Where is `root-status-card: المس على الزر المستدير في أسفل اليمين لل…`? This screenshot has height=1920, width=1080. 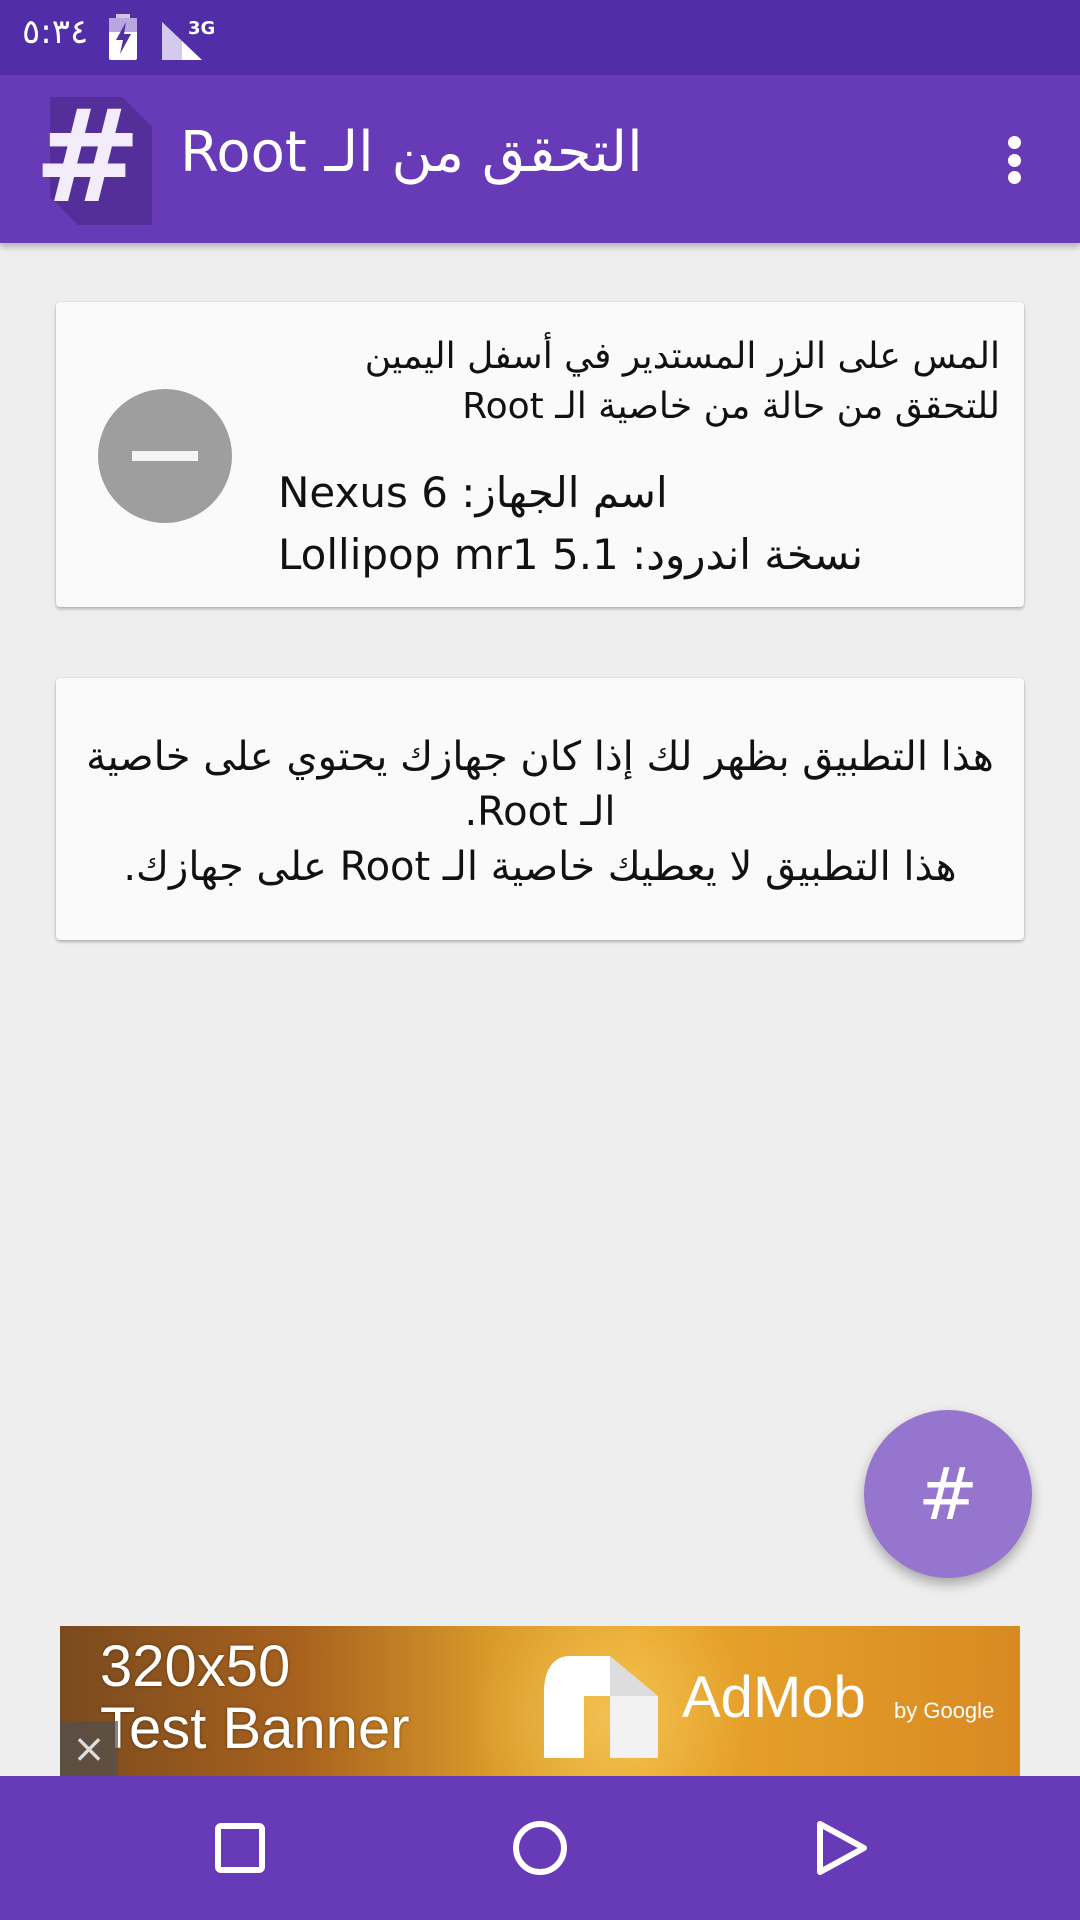 root-status-card: المس على الزر المستدير في أسفل اليمين لل… is located at coordinates (540, 454).